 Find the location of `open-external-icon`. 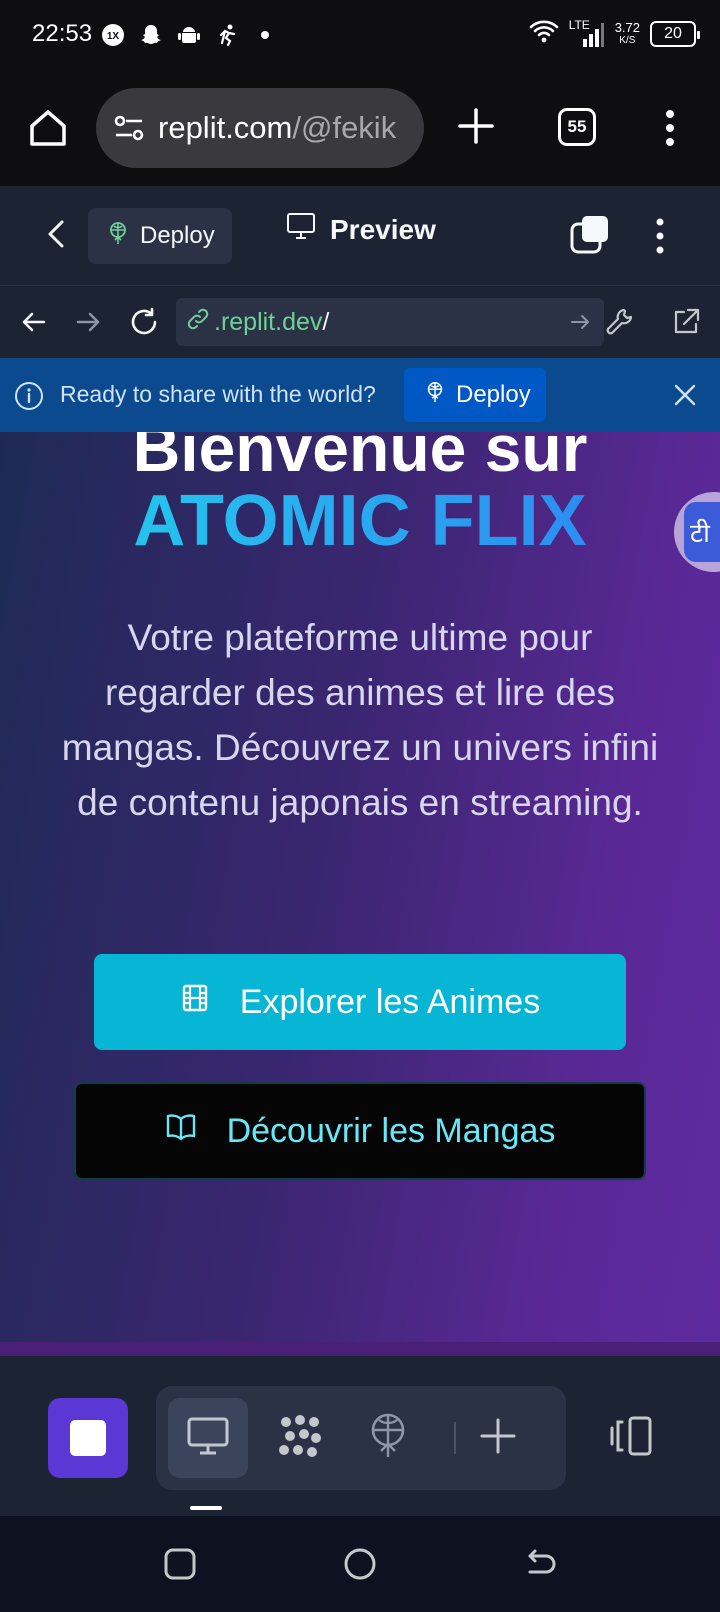

open-external-icon is located at coordinates (686, 322).